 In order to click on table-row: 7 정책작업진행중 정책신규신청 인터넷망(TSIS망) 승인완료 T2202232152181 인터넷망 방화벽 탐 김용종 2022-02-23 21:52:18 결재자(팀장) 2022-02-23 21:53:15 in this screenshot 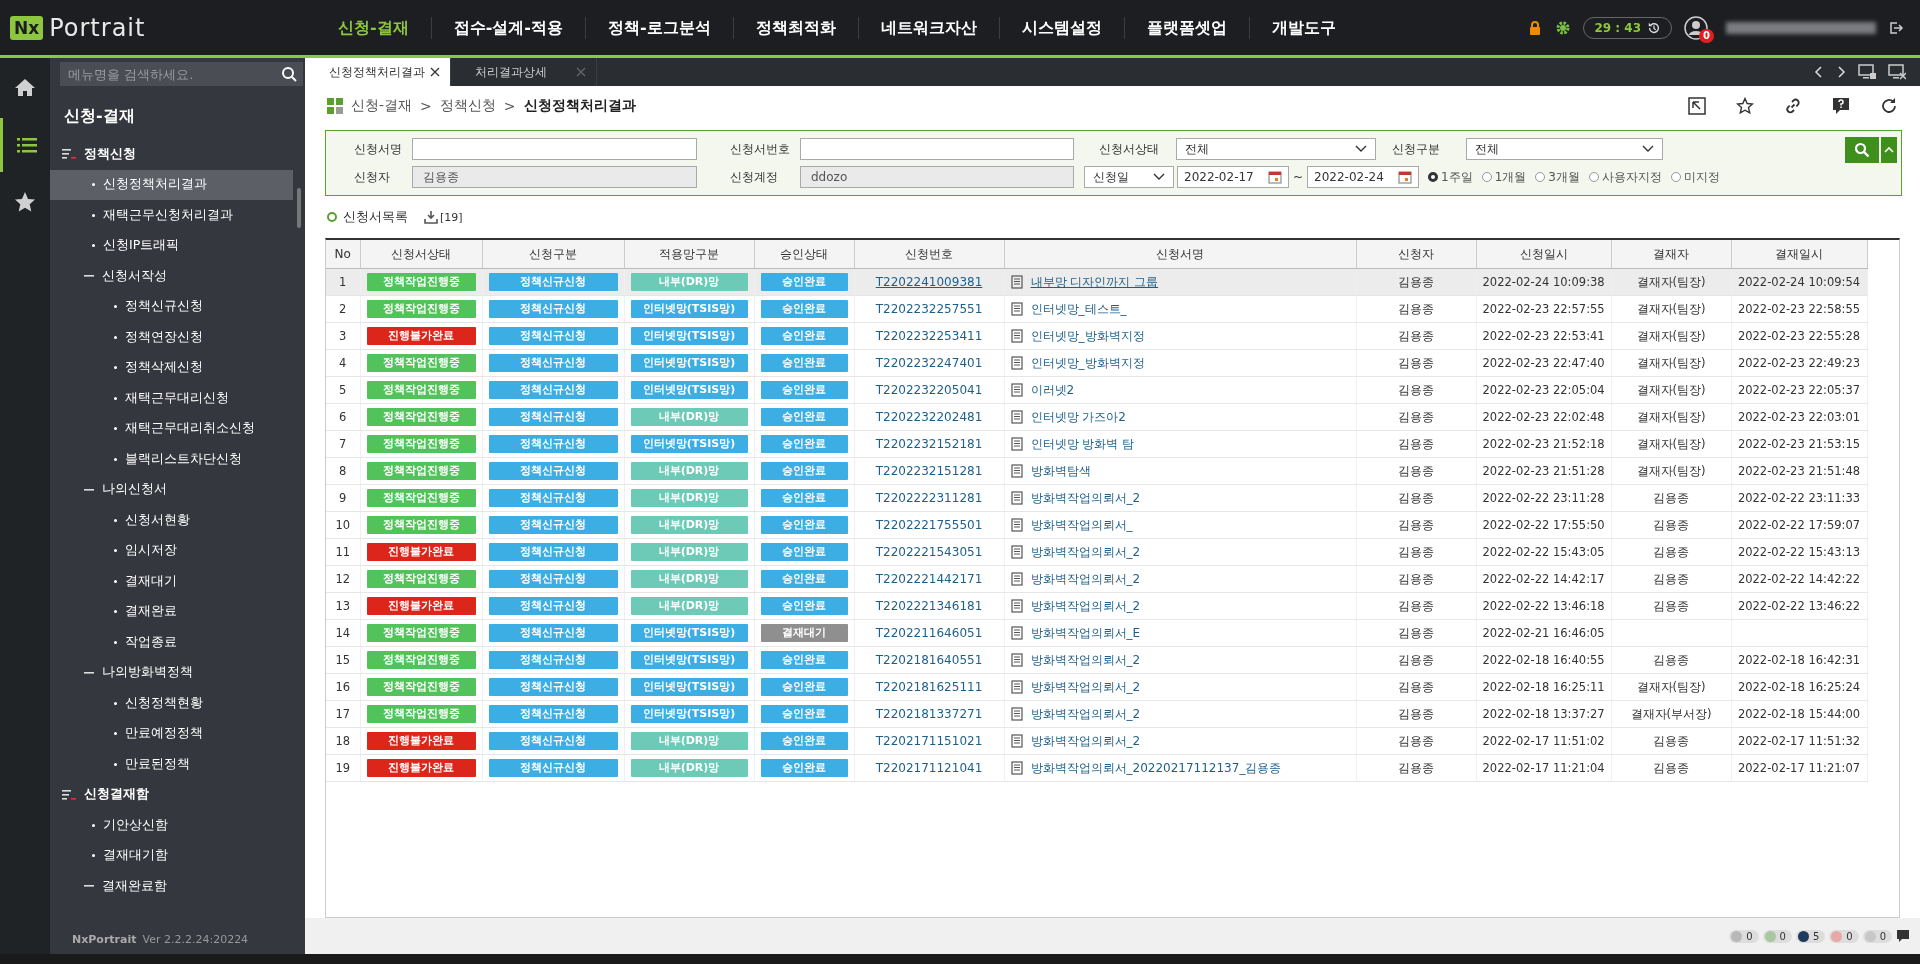, I will do `click(1096, 444)`.